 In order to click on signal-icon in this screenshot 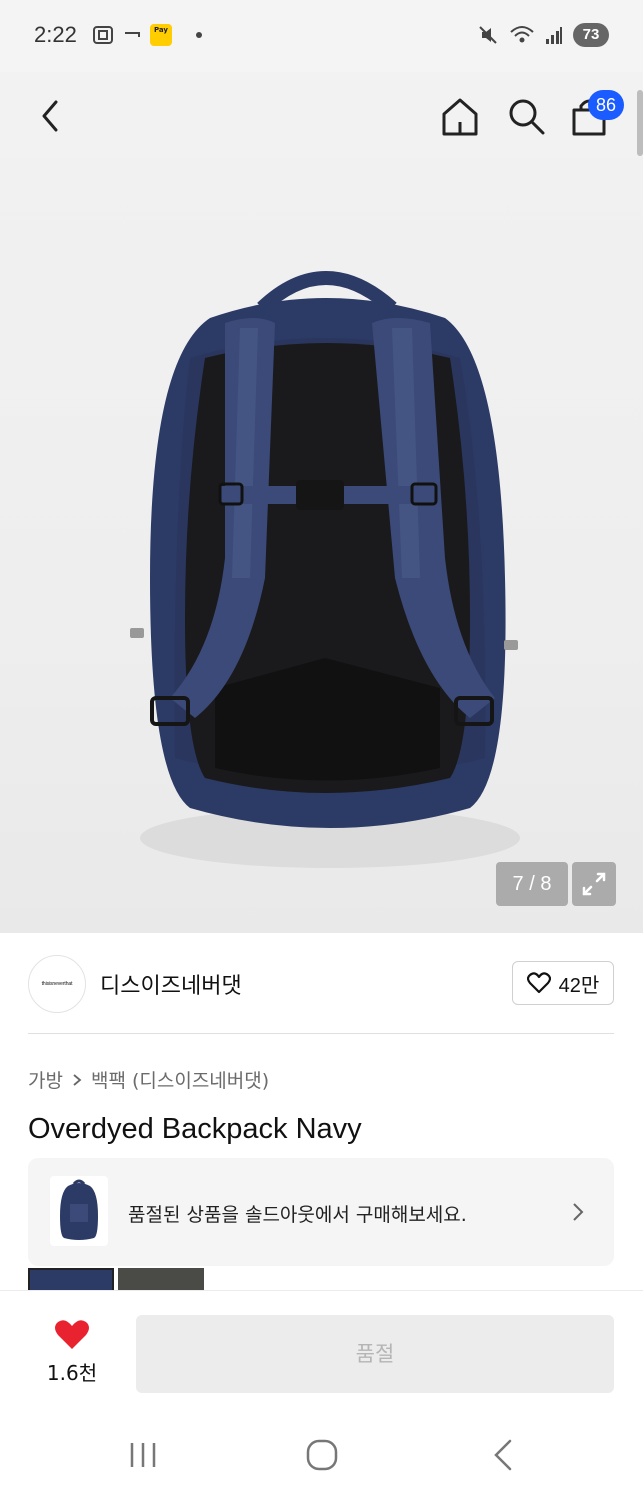, I will do `click(554, 35)`.